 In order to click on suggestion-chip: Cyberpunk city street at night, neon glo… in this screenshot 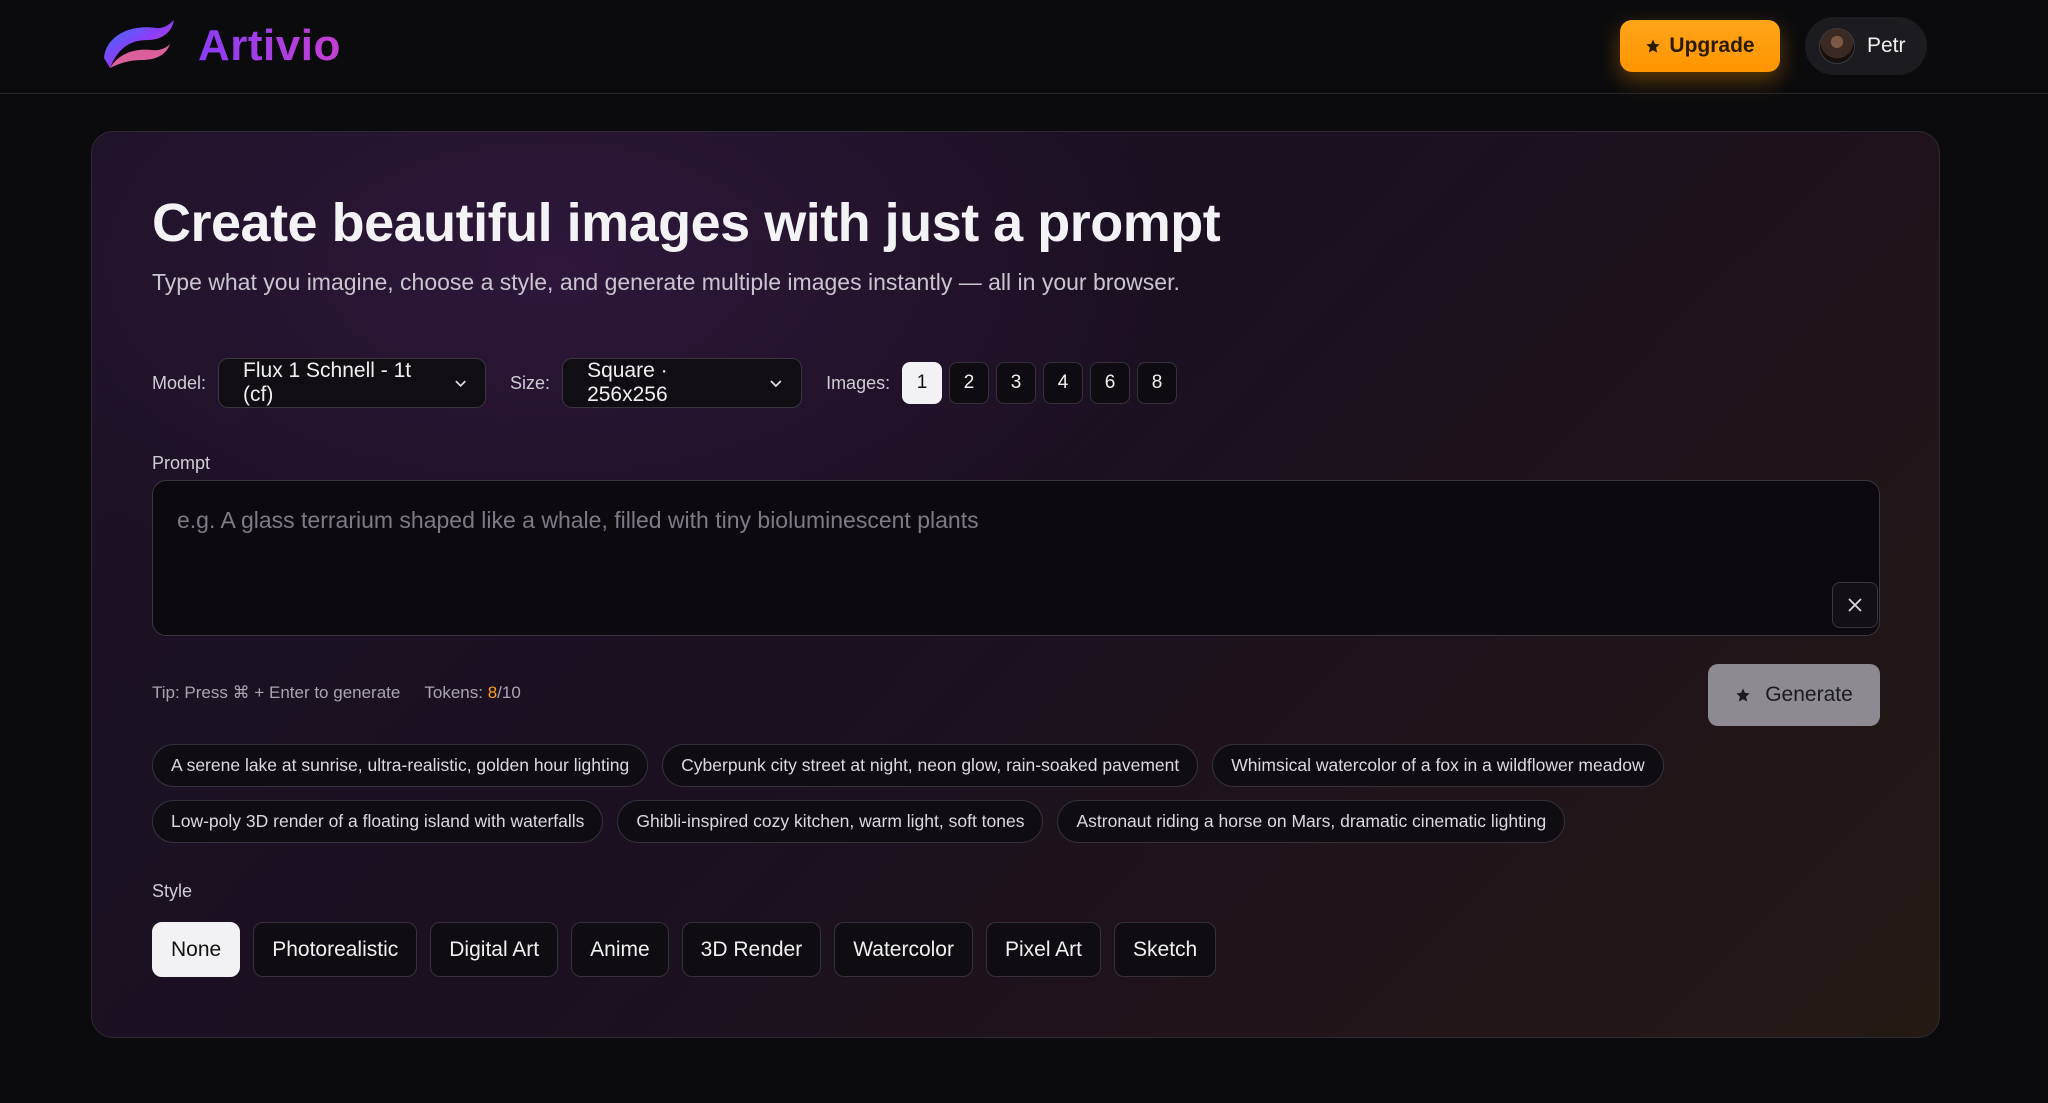, I will do `click(930, 765)`.